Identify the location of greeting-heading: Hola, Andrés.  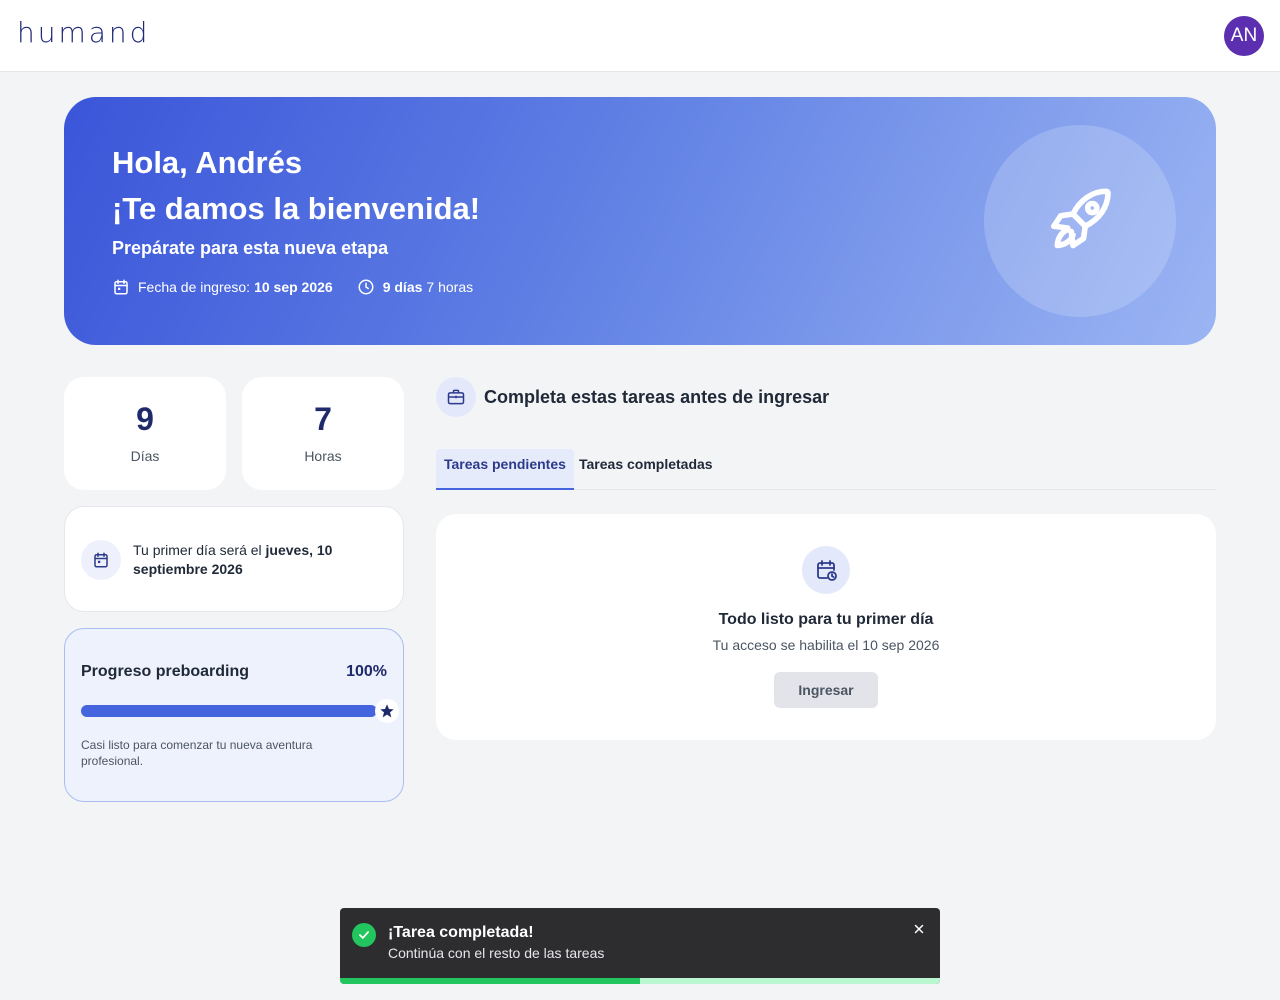
(207, 162).